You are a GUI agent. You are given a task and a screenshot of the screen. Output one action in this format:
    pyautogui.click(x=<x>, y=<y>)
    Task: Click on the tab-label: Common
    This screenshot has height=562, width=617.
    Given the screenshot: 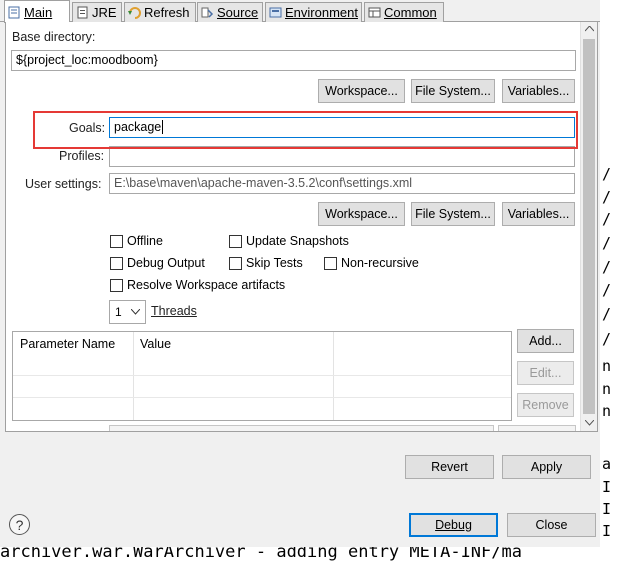 What is the action you would take?
    pyautogui.click(x=410, y=12)
    